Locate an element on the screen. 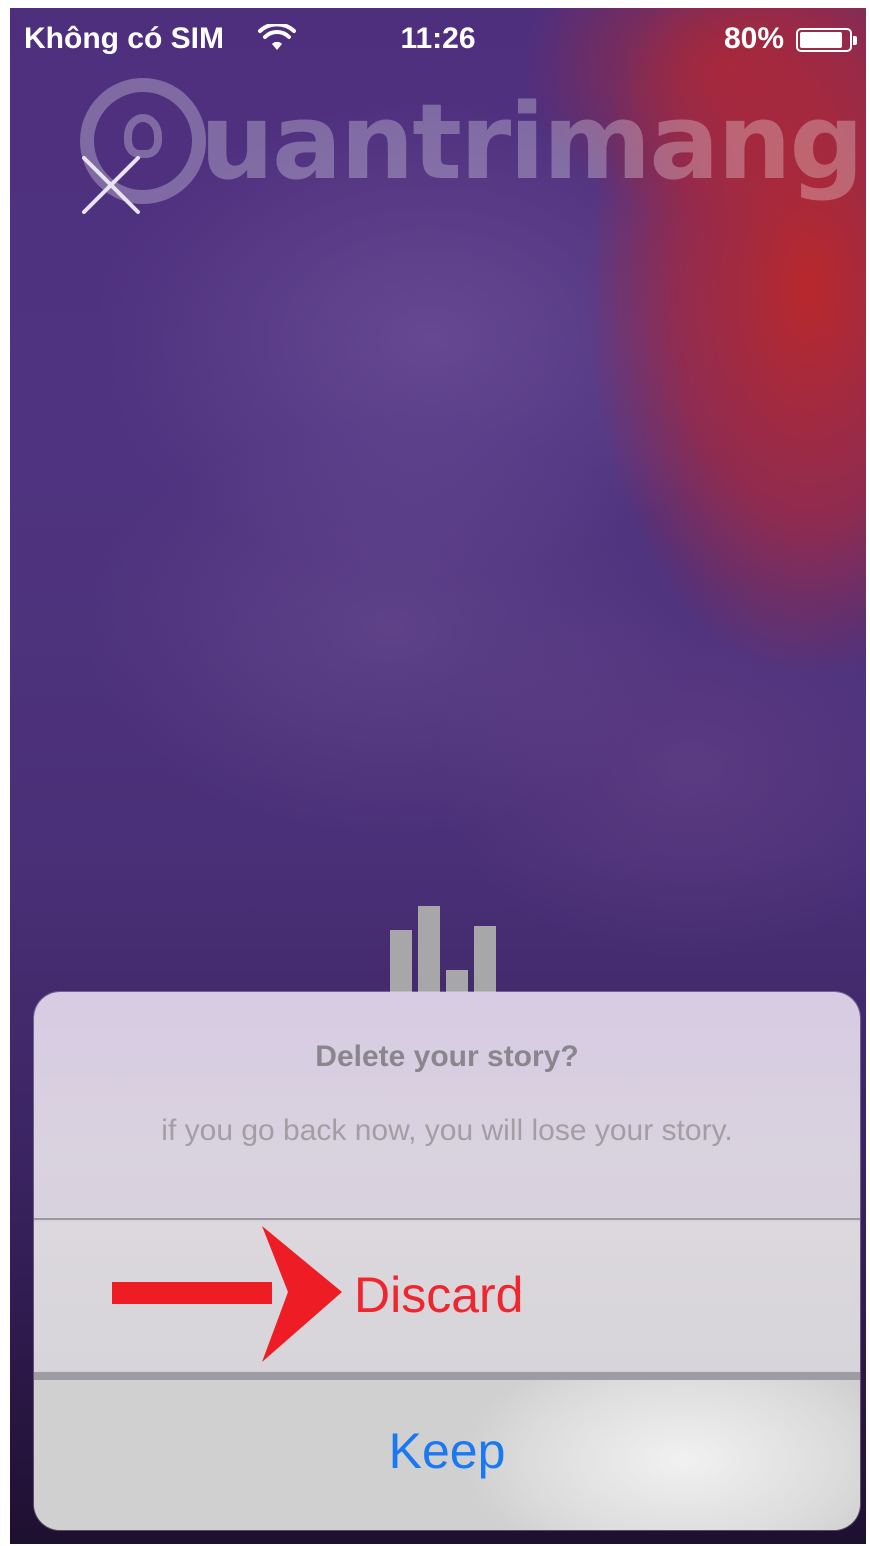 The width and height of the screenshot is (870, 1546). battery-fill is located at coordinates (821, 40).